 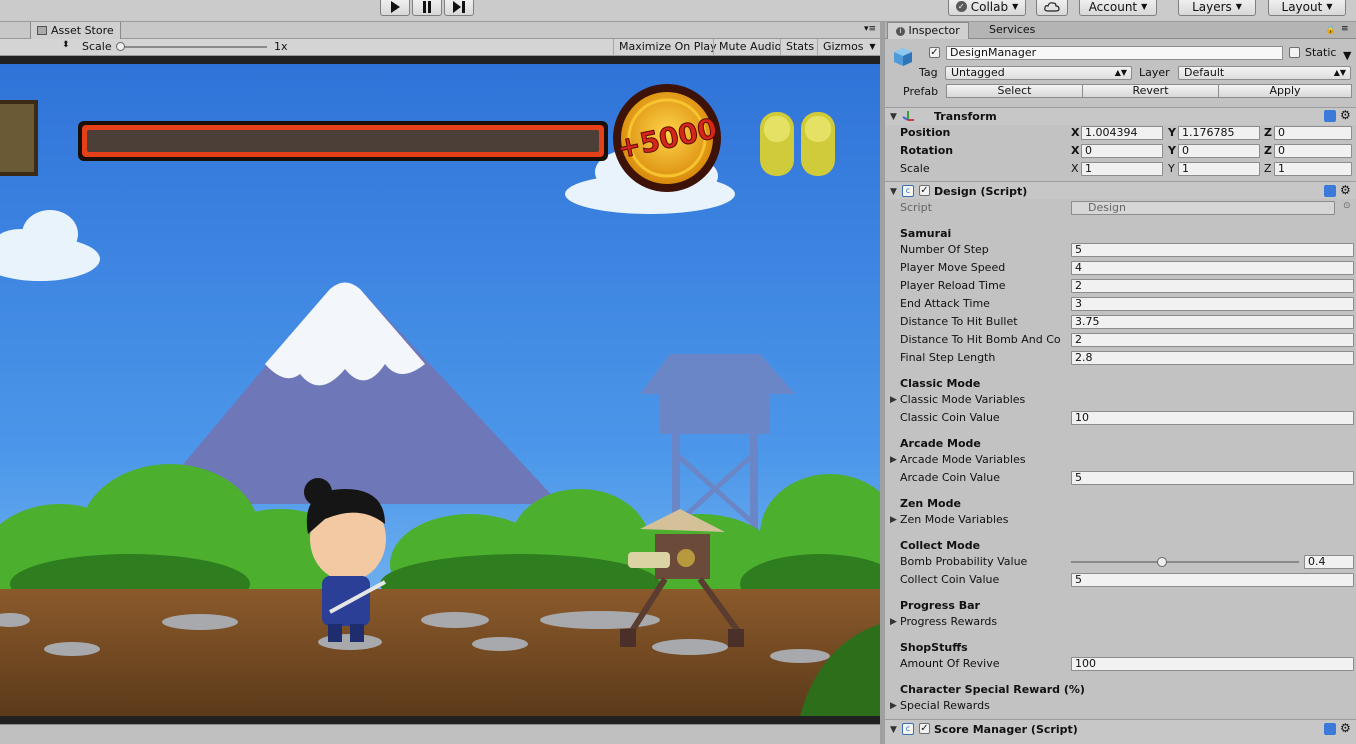 What do you see at coordinates (928, 30) in the screenshot?
I see `tab-inspector: i Inspector` at bounding box center [928, 30].